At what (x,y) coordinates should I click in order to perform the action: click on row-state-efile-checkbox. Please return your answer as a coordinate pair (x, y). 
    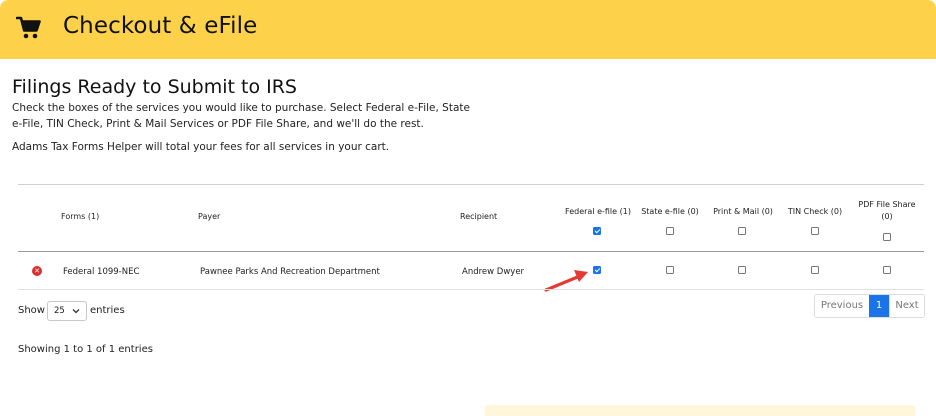
    Looking at the image, I should click on (670, 270).